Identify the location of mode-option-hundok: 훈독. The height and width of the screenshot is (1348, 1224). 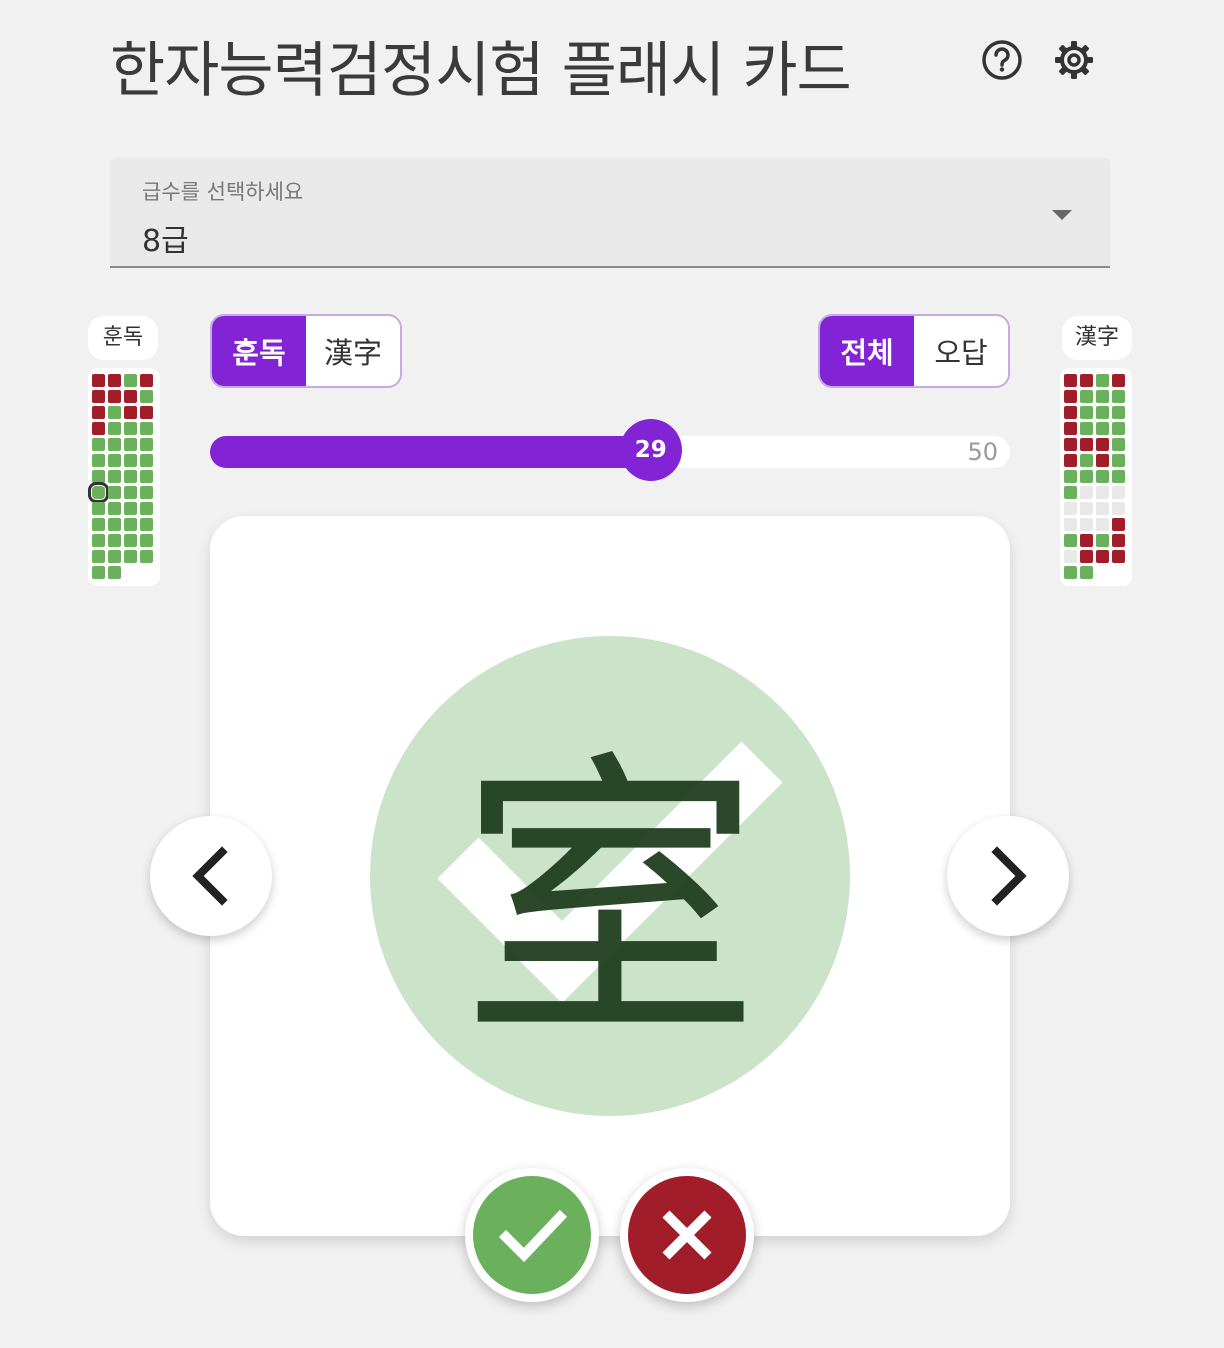
(259, 351).